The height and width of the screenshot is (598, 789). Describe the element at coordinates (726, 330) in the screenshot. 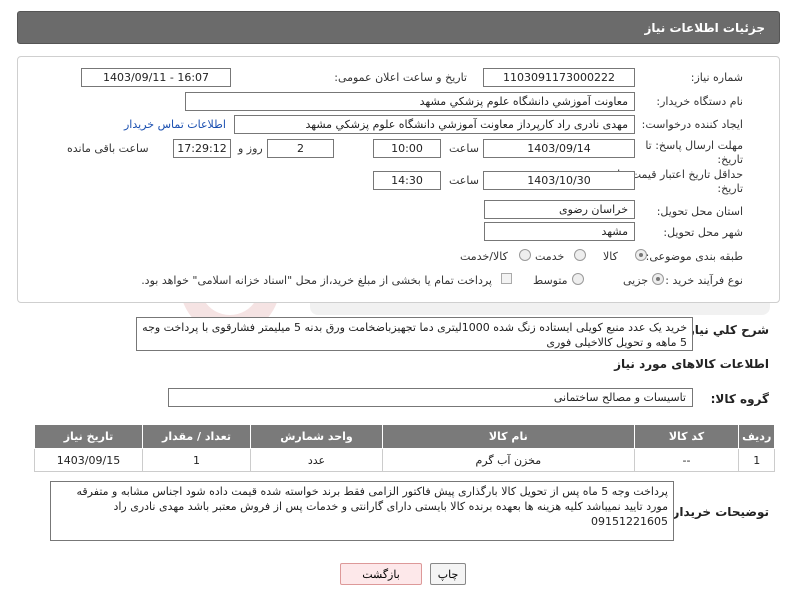

I see `need-description-label: شرح کلي نیاز:` at that location.